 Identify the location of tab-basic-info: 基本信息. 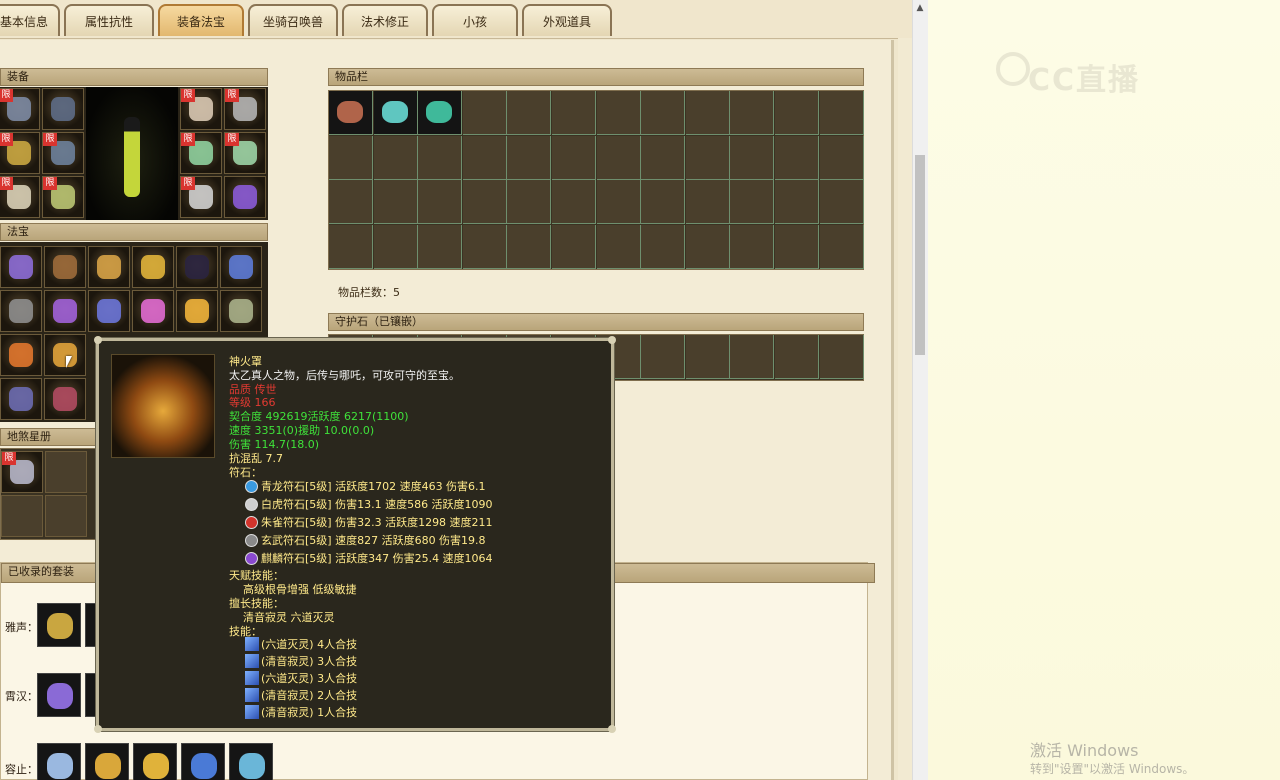
(30, 20).